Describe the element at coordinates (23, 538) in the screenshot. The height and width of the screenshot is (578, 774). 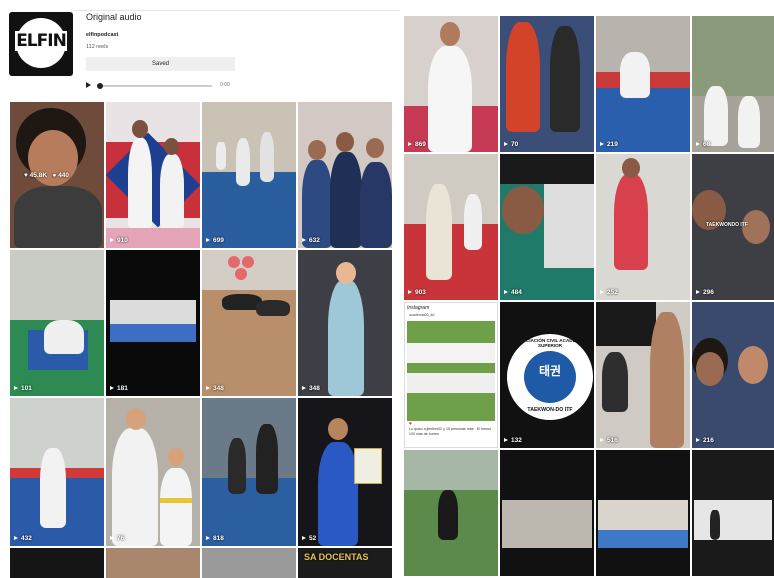
I see `view-count: 432` at that location.